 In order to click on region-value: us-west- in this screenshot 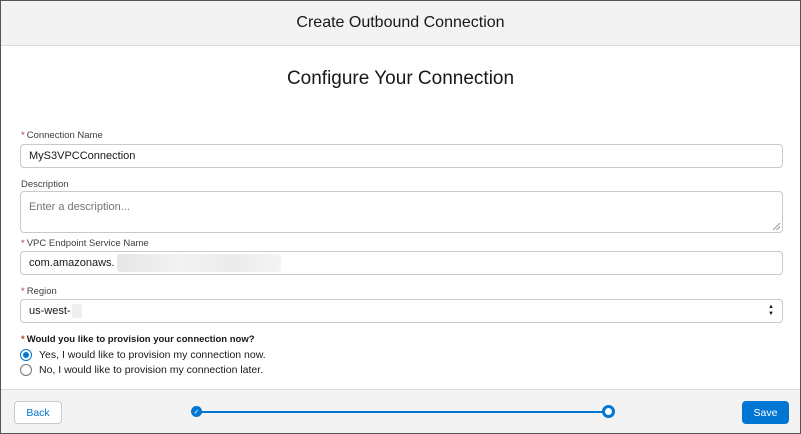, I will do `click(50, 311)`.